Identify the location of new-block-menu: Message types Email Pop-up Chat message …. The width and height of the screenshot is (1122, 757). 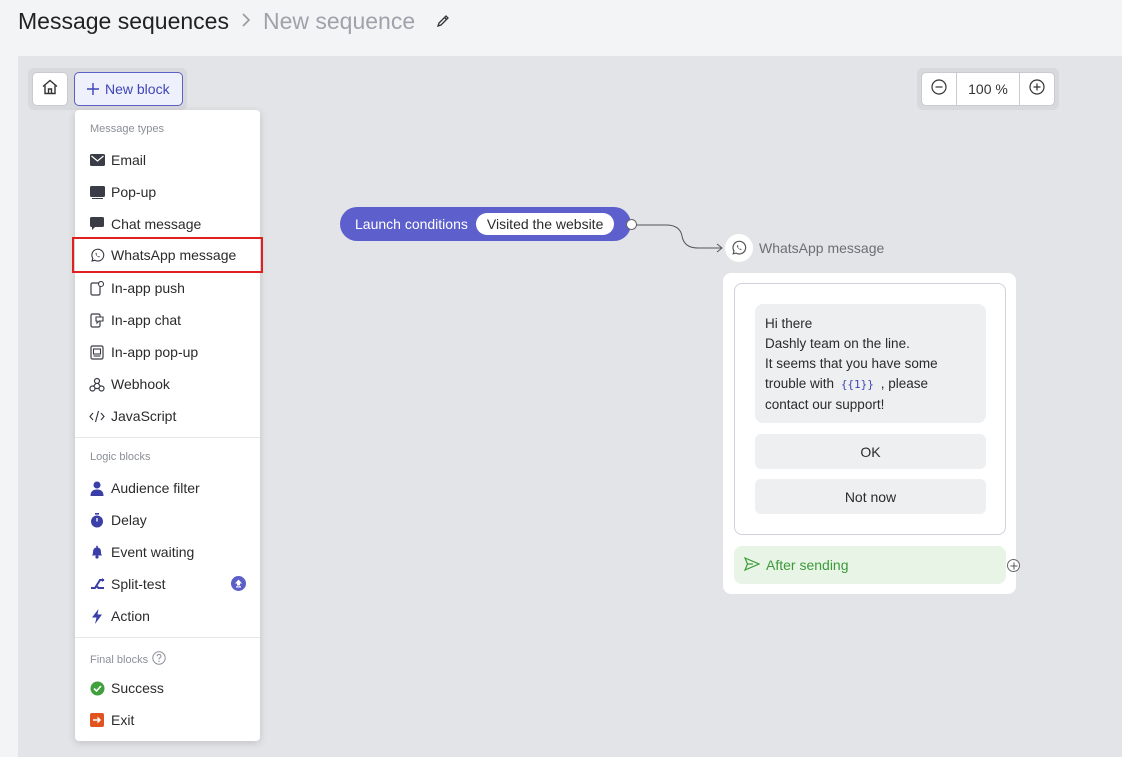
(167, 425).